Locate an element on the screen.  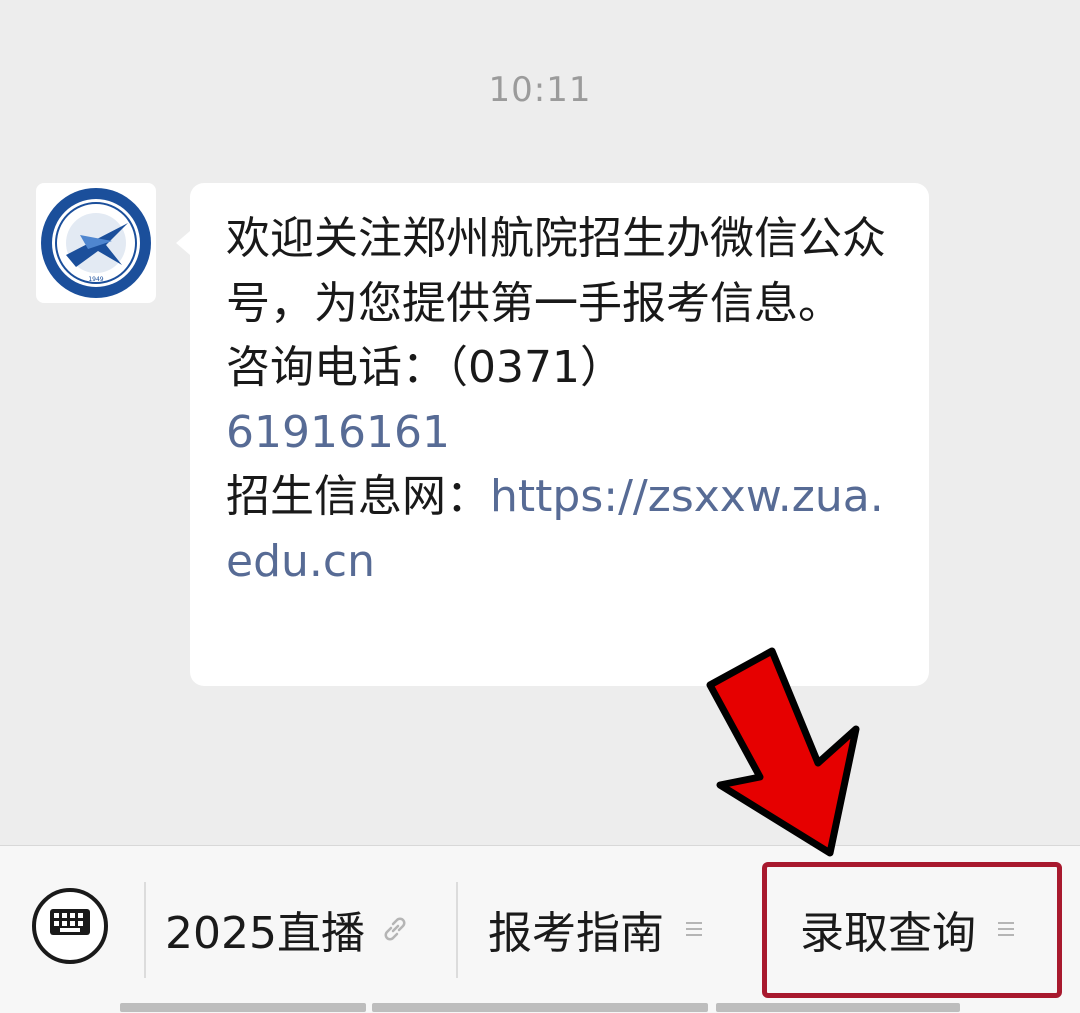
phone-label: 咨询电话：（0371） is located at coordinates (425, 367).